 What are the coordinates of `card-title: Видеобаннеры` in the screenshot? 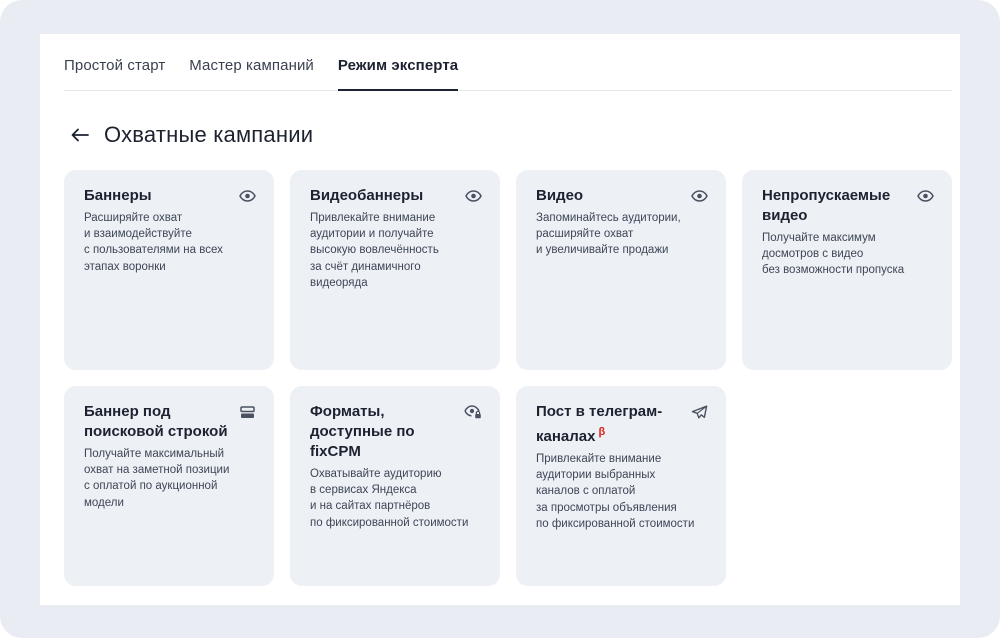 It's located at (367, 195).